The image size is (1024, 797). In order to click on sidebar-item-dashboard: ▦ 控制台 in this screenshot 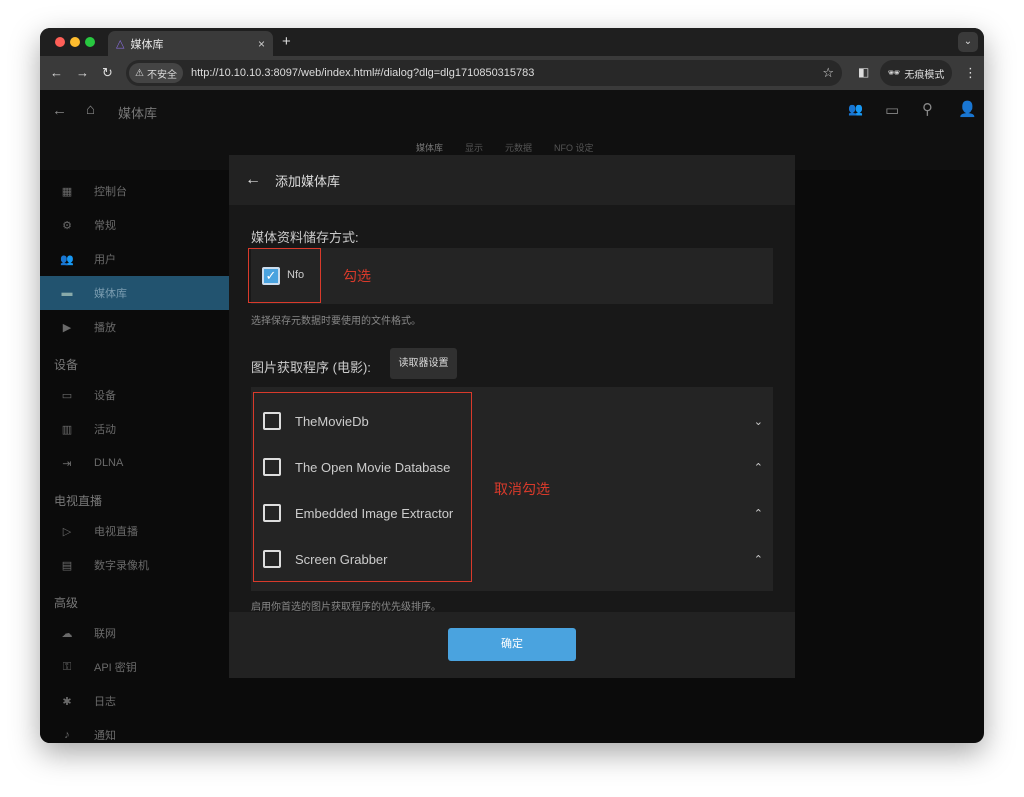, I will do `click(134, 191)`.